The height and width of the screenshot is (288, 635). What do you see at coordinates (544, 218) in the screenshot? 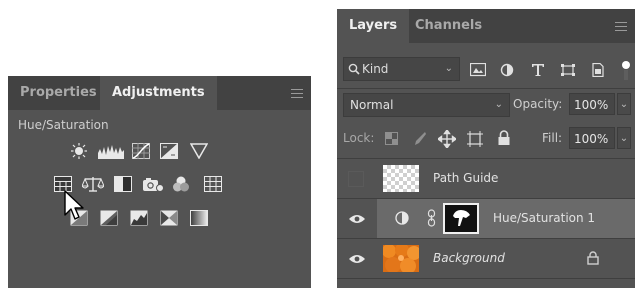
I see `layer-name: Hue/Saturation 1` at bounding box center [544, 218].